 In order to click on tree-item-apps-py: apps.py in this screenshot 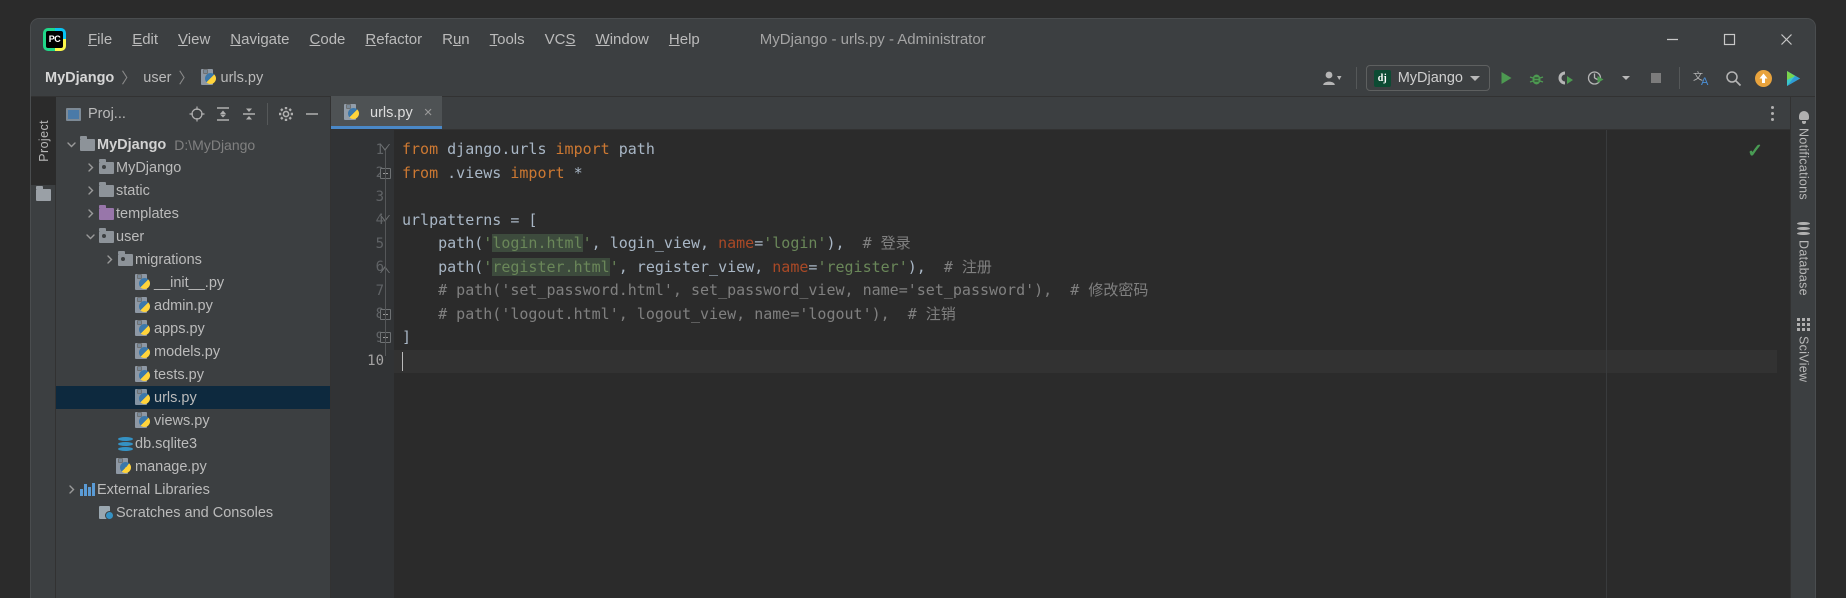, I will do `click(193, 328)`.